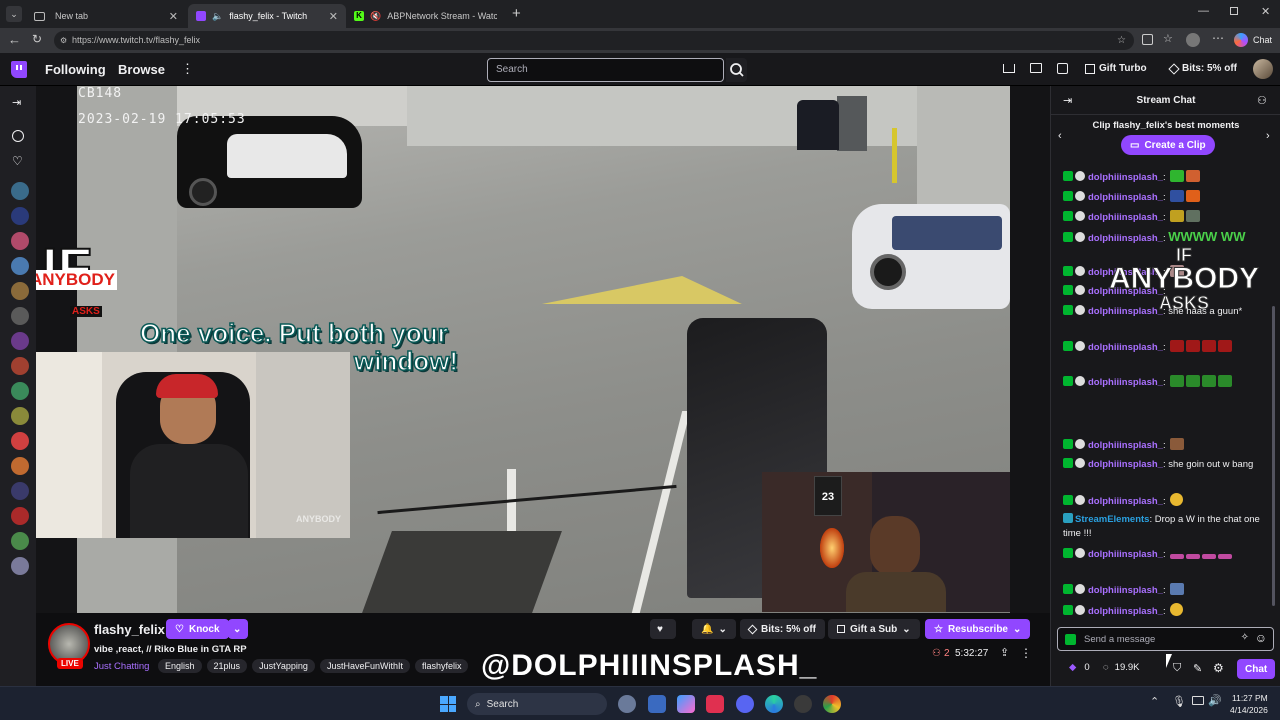 This screenshot has height=720, width=1280. I want to click on tag-justhavefunwithit: JustHaveFunWithIt, so click(364, 666).